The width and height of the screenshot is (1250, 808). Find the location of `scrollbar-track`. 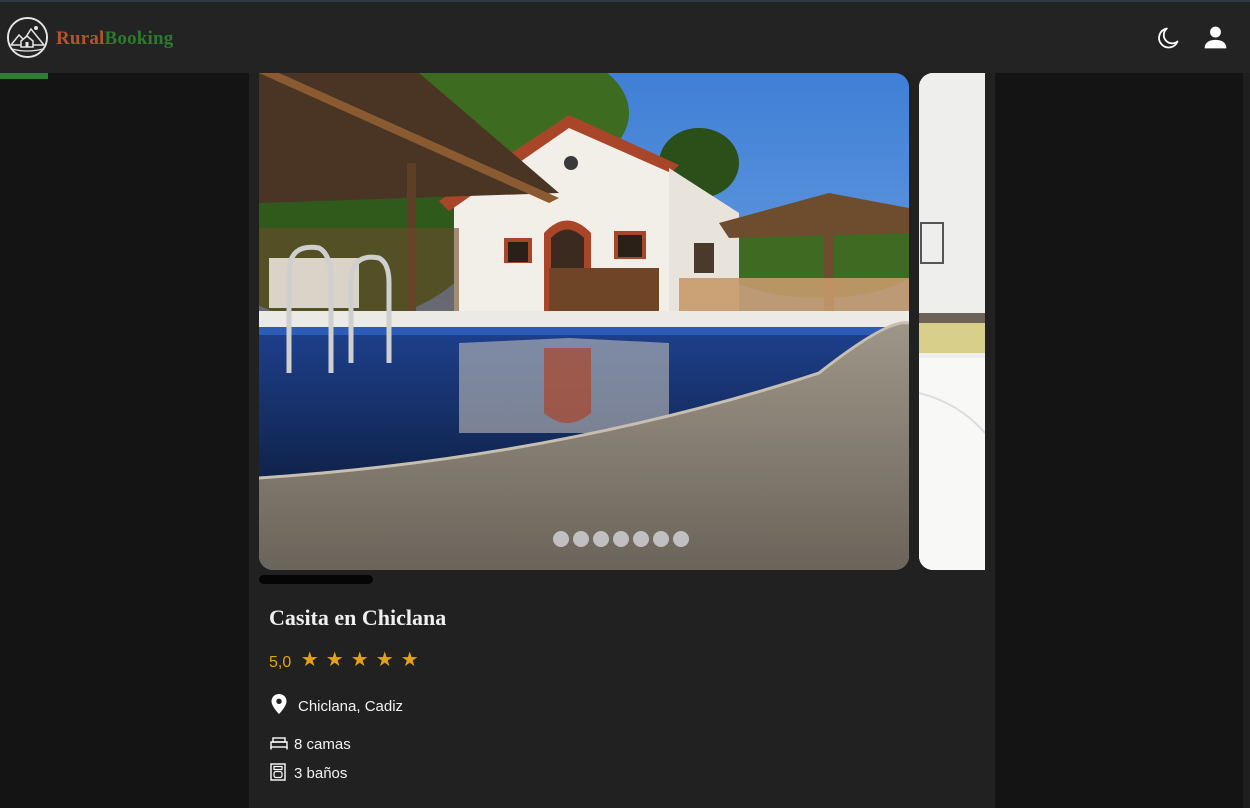

scrollbar-track is located at coordinates (1246, 440).